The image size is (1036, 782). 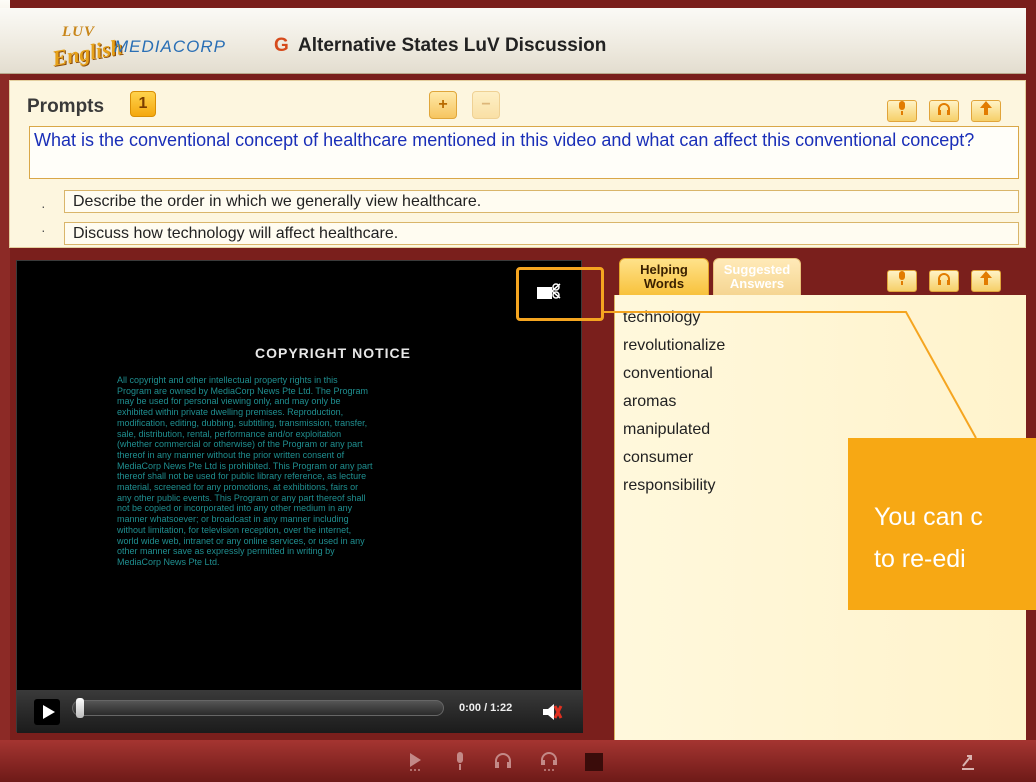 What do you see at coordinates (664, 283) in the screenshot?
I see `tab-label-line2: Words` at bounding box center [664, 283].